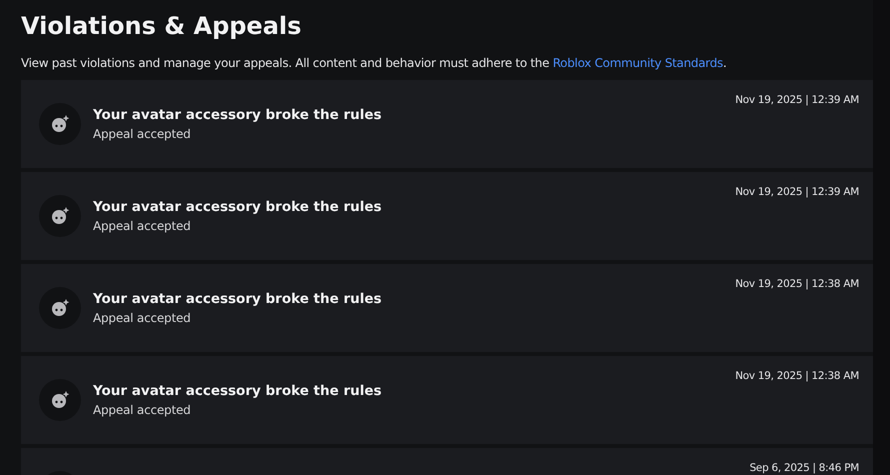  What do you see at coordinates (374, 63) in the screenshot?
I see `page-description: View past violations and manage your appeals. All content and behavior must adhere to the Roblox Community Standards.` at bounding box center [374, 63].